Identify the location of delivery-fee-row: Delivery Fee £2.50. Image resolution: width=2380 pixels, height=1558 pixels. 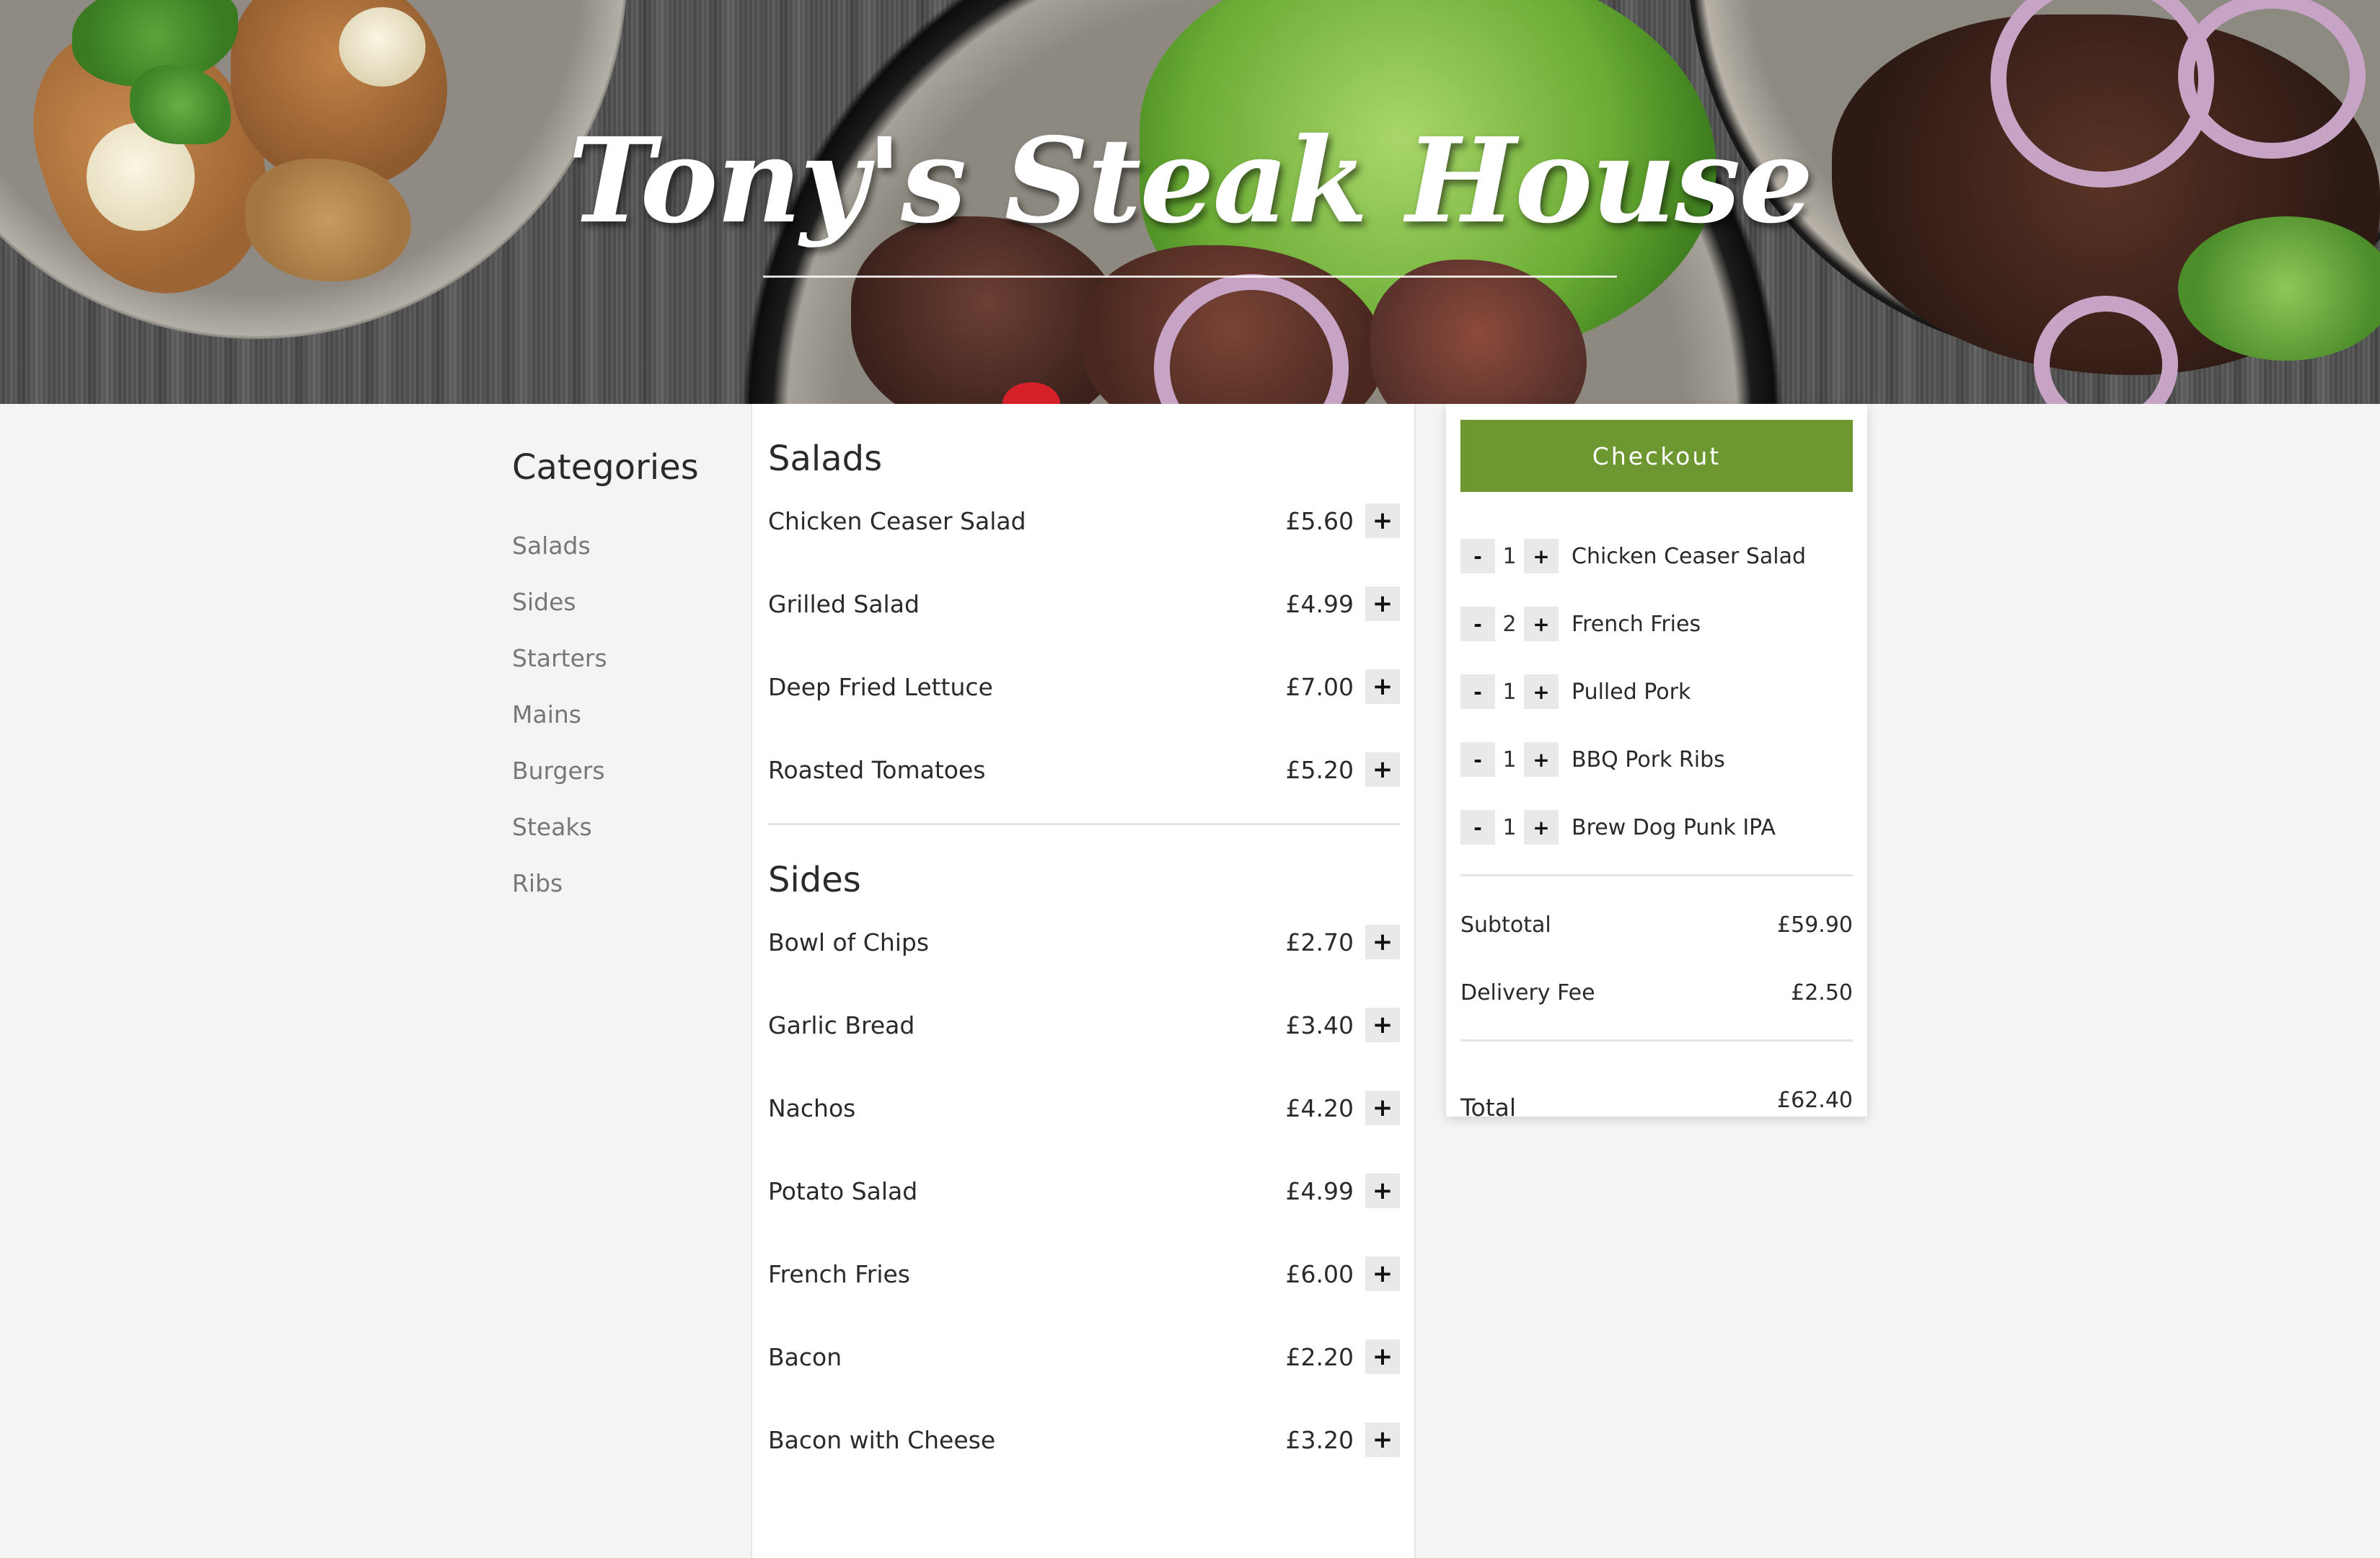
(1656, 993).